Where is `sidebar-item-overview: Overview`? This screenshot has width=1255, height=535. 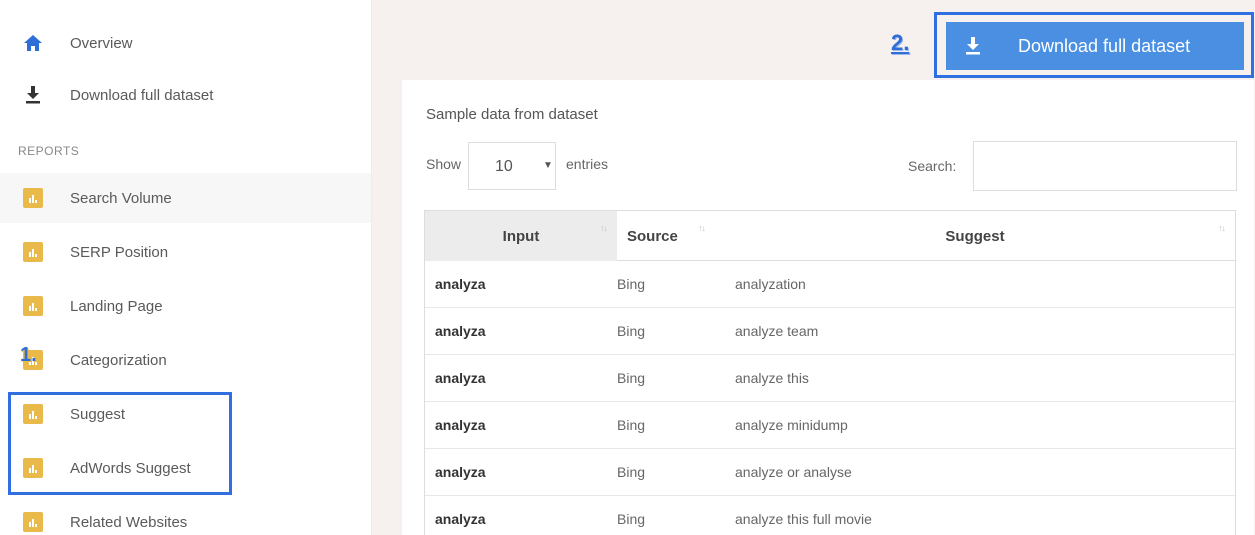
sidebar-item-overview: Overview is located at coordinates (185, 43).